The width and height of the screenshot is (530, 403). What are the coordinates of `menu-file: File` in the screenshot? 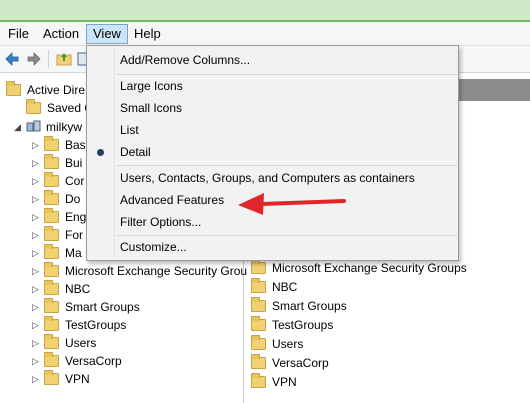 It's located at (18, 34).